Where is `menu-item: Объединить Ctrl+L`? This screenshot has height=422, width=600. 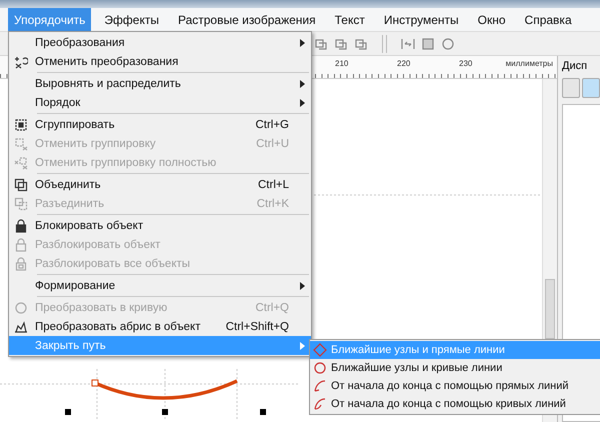 menu-item: Объединить Ctrl+L is located at coordinates (160, 184).